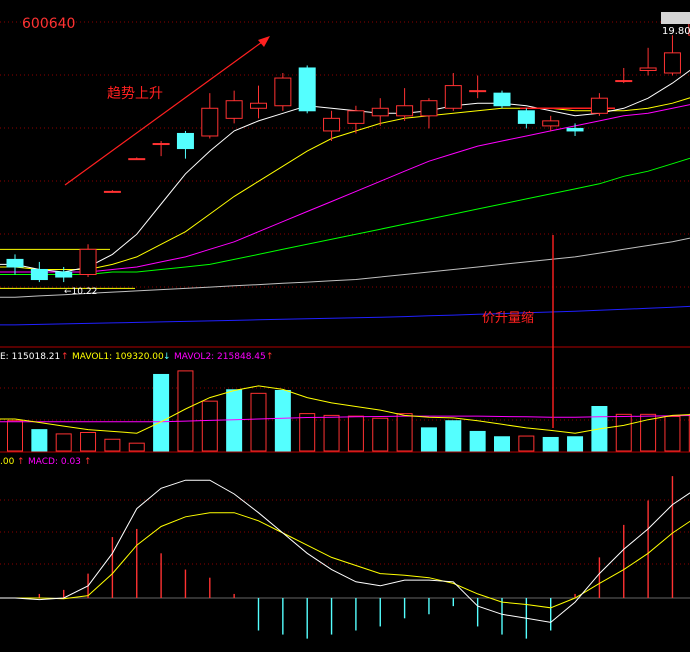 This screenshot has width=690, height=652. I want to click on mavol1-line, so click(345, 409).